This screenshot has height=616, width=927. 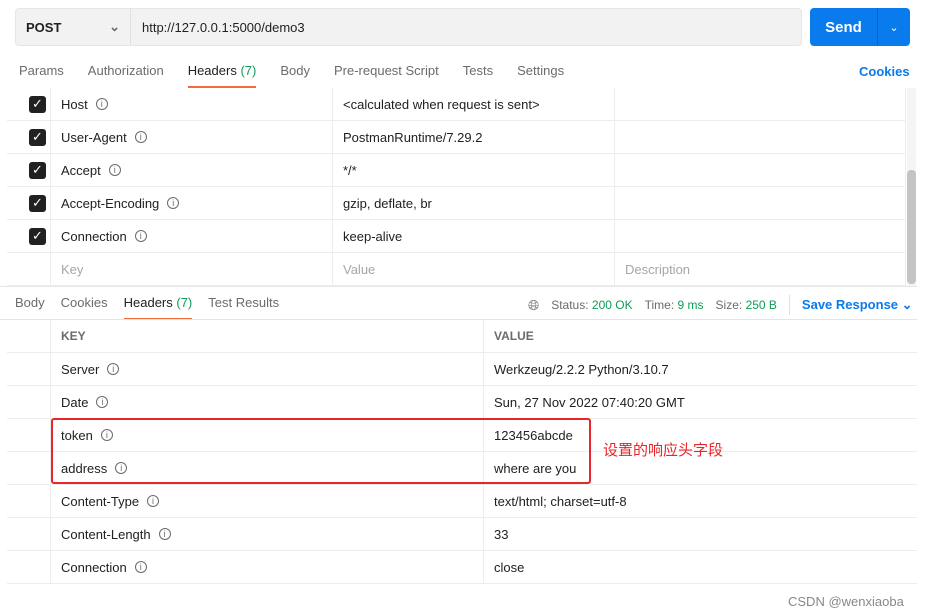 What do you see at coordinates (540, 71) in the screenshot?
I see `tab-settings: Settings` at bounding box center [540, 71].